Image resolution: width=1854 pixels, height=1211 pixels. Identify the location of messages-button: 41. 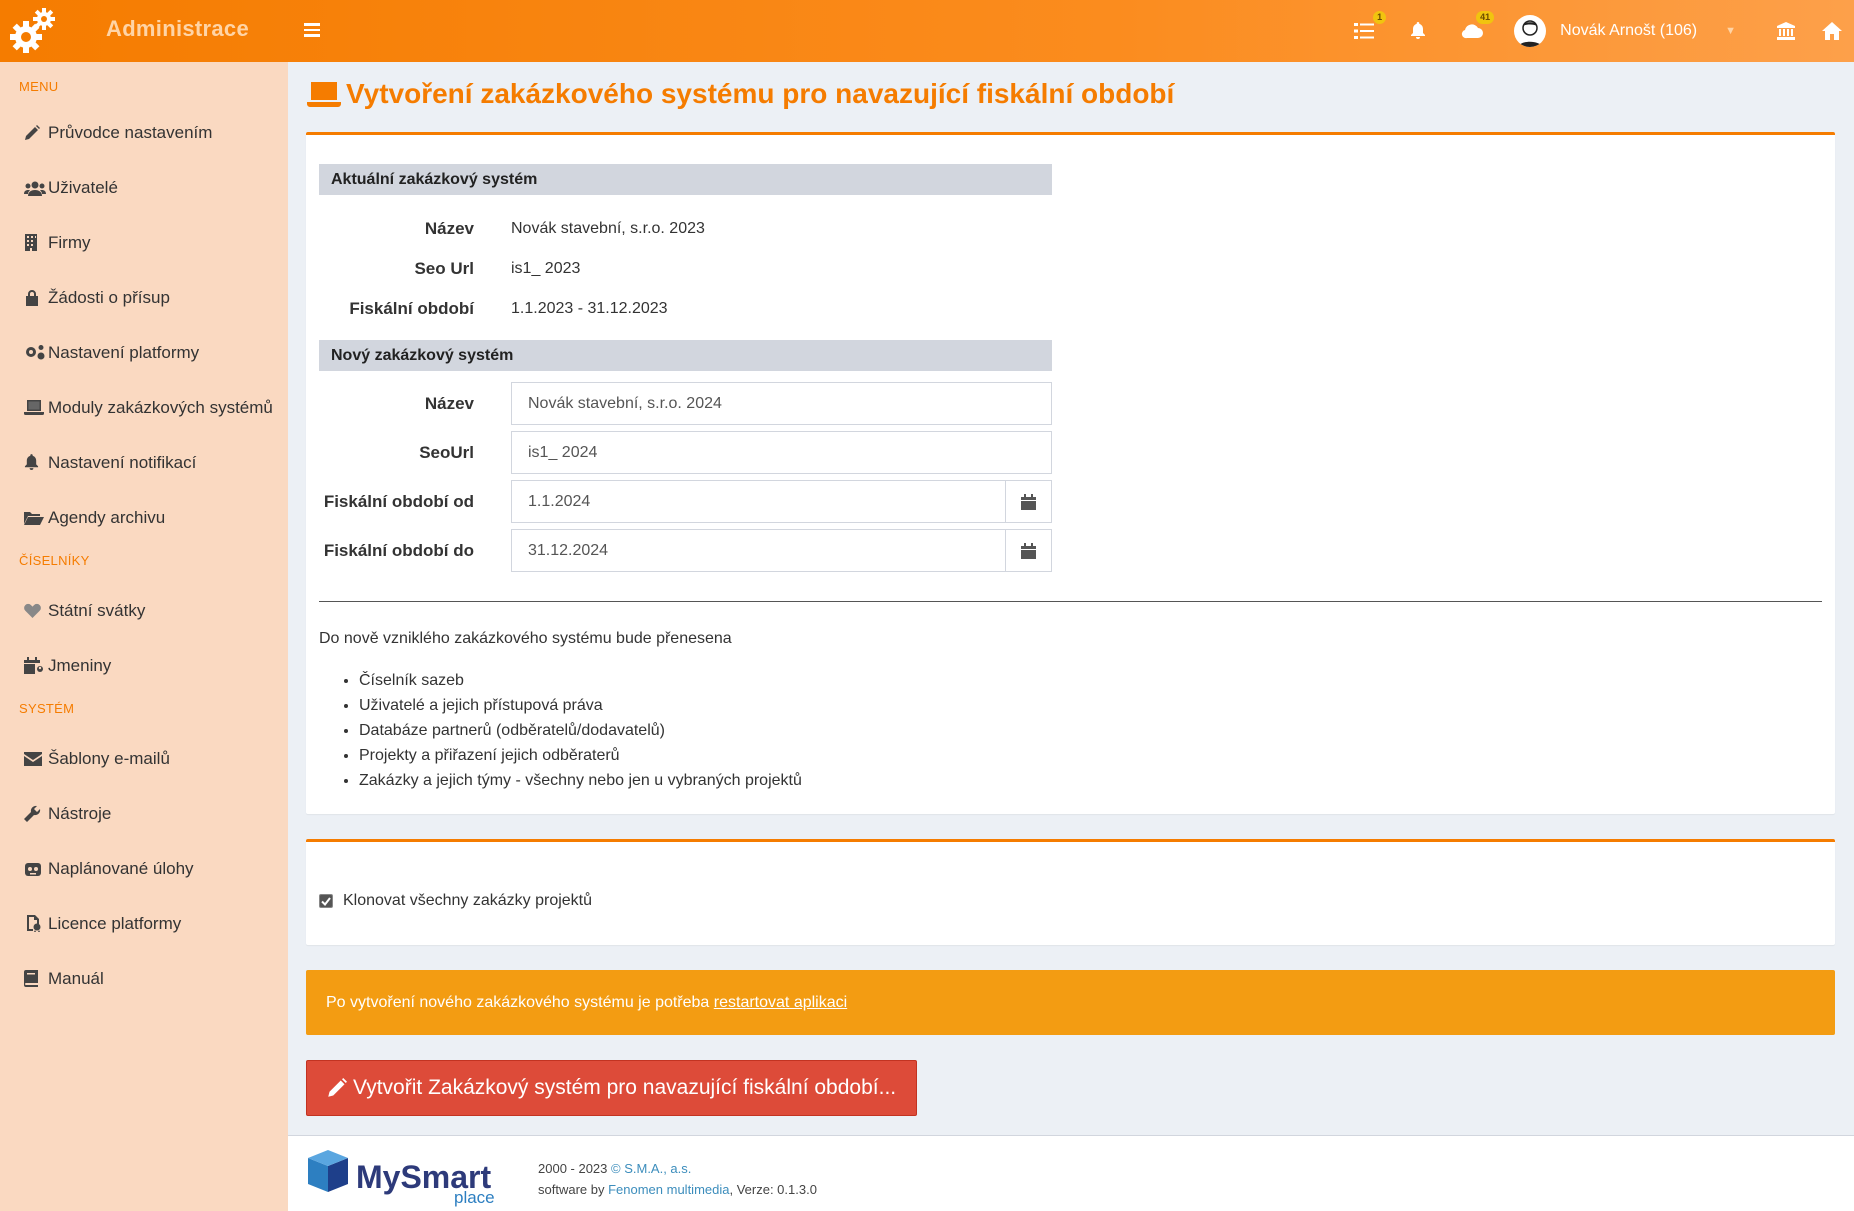
(1476, 28).